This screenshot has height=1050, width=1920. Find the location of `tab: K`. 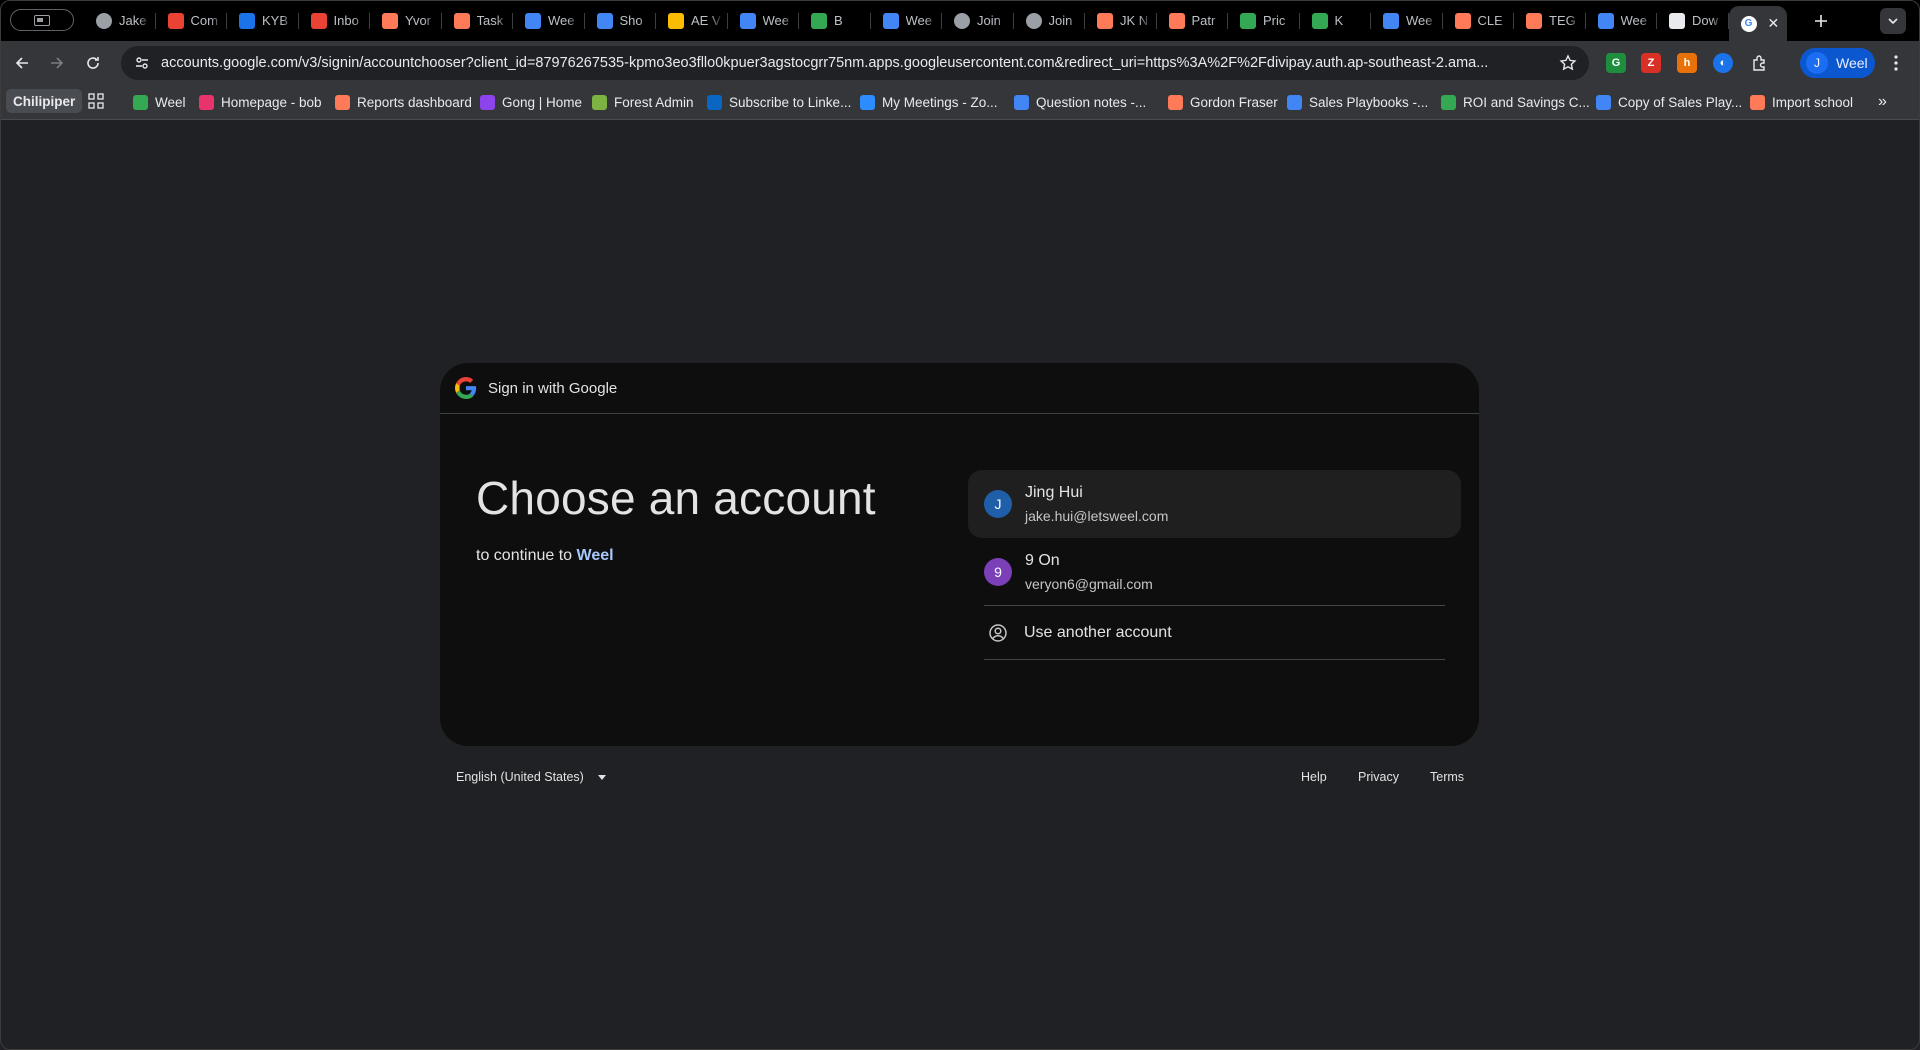

tab: K is located at coordinates (1336, 20).